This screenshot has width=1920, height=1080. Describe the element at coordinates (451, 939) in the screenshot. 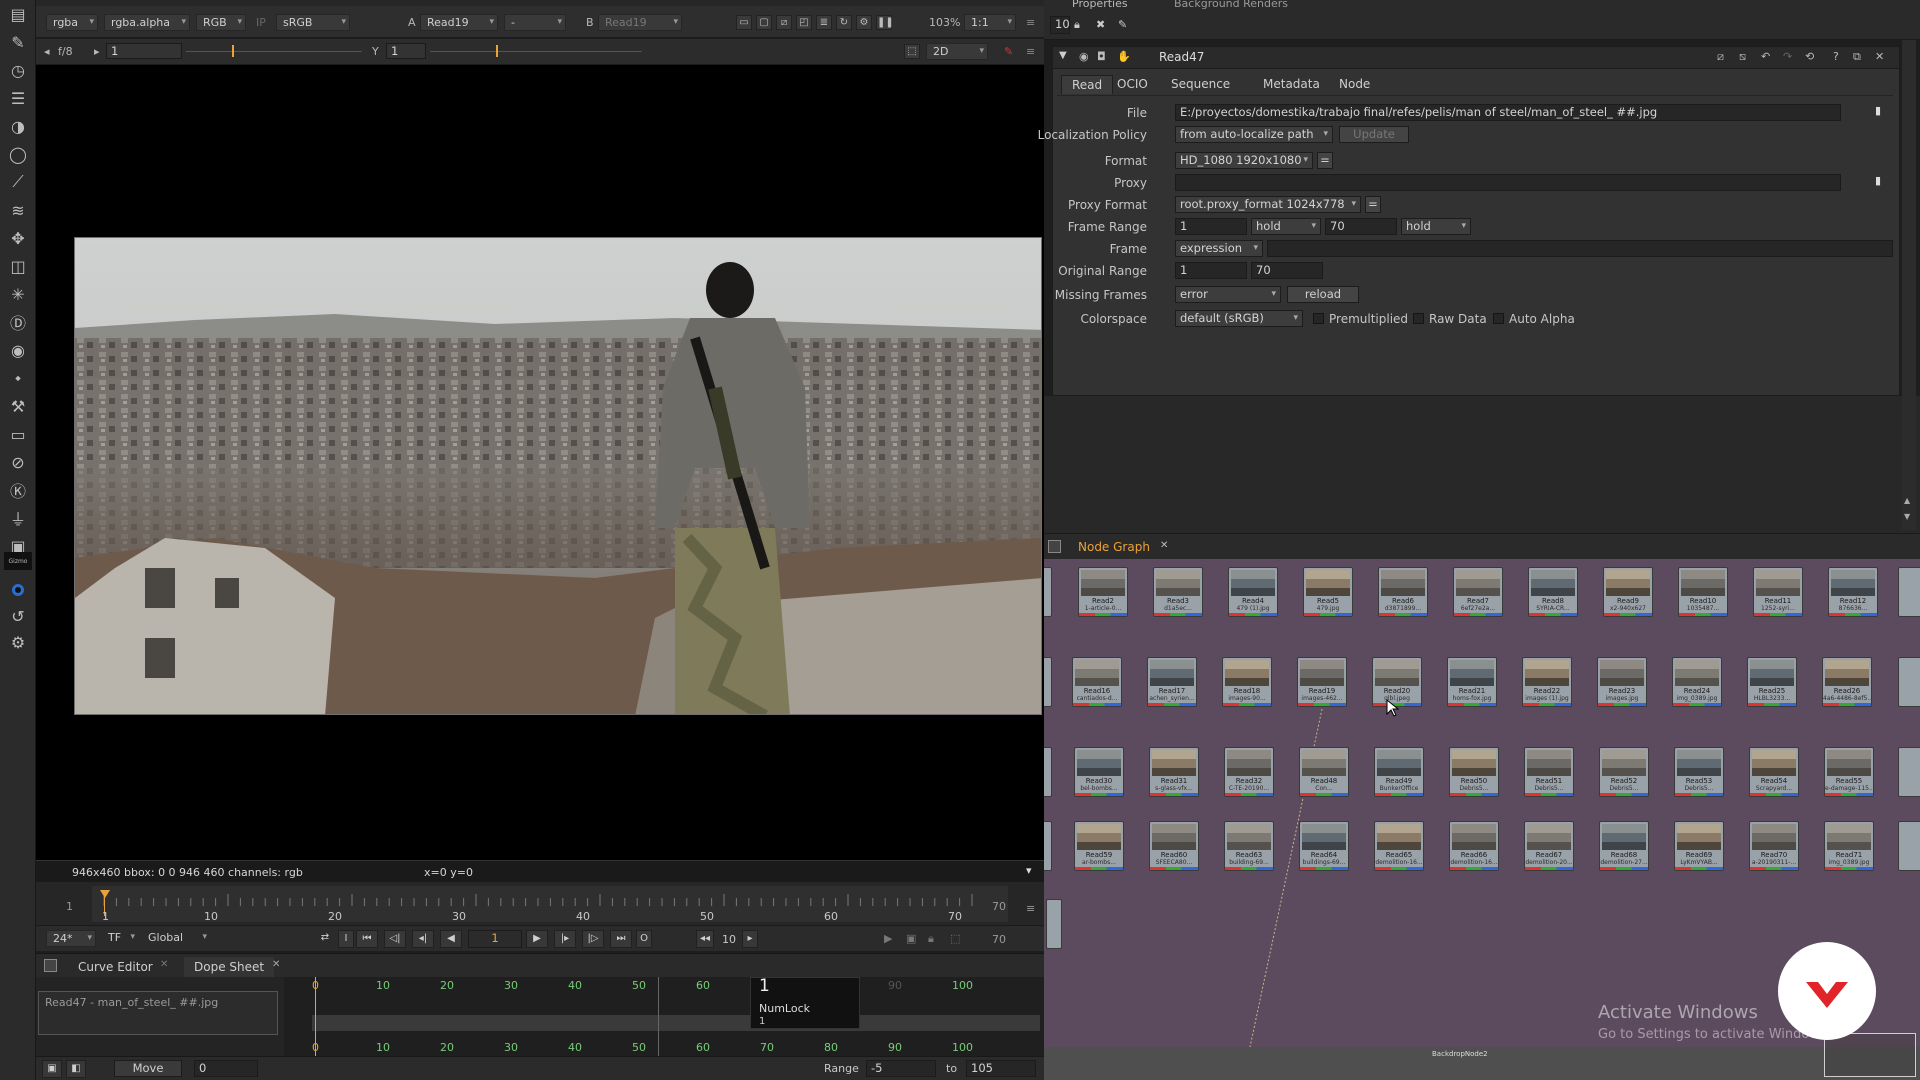

I see `play-backward-button: ◀` at that location.